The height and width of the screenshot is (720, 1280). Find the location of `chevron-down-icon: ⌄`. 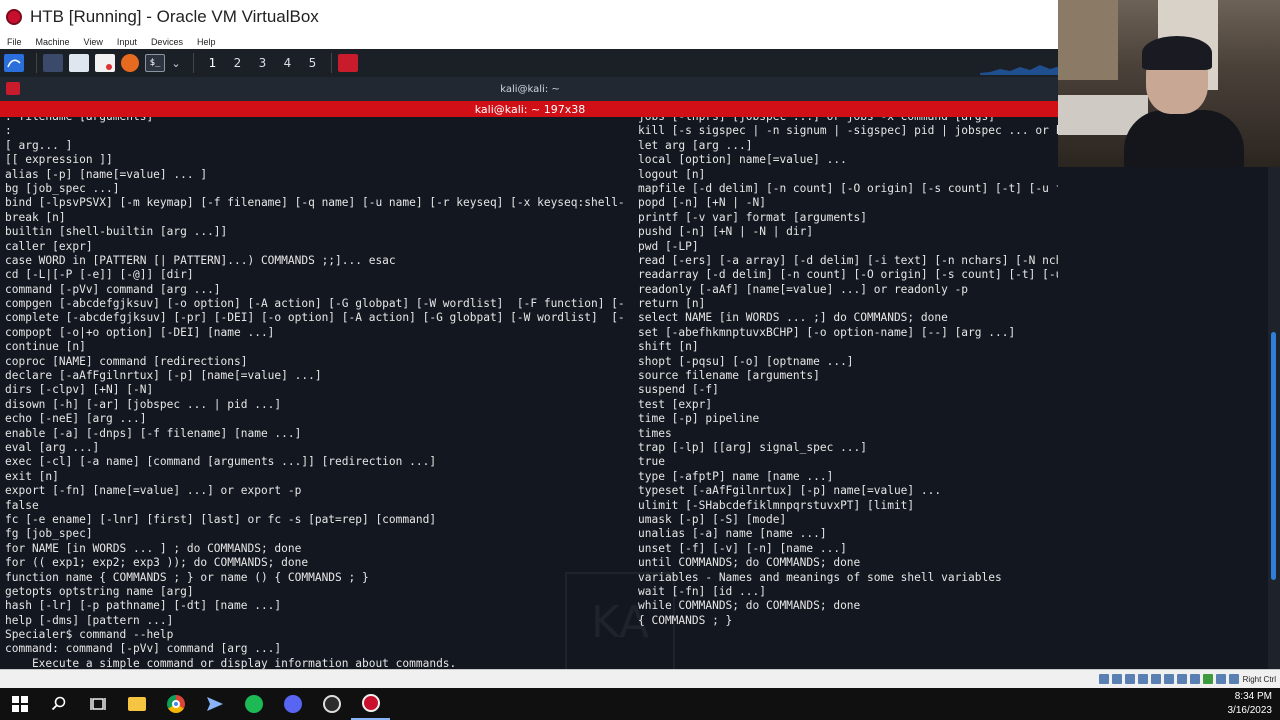

chevron-down-icon: ⌄ is located at coordinates (176, 63).